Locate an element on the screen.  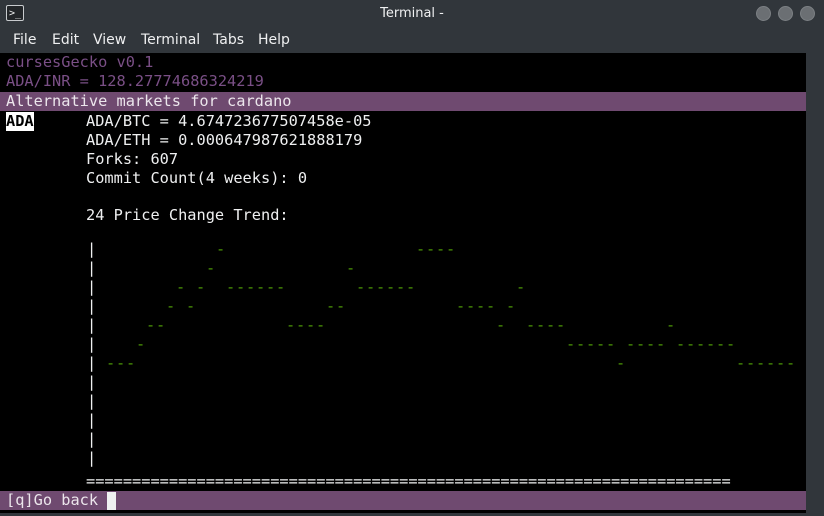
window-title: Terminal - is located at coordinates (412, 13).